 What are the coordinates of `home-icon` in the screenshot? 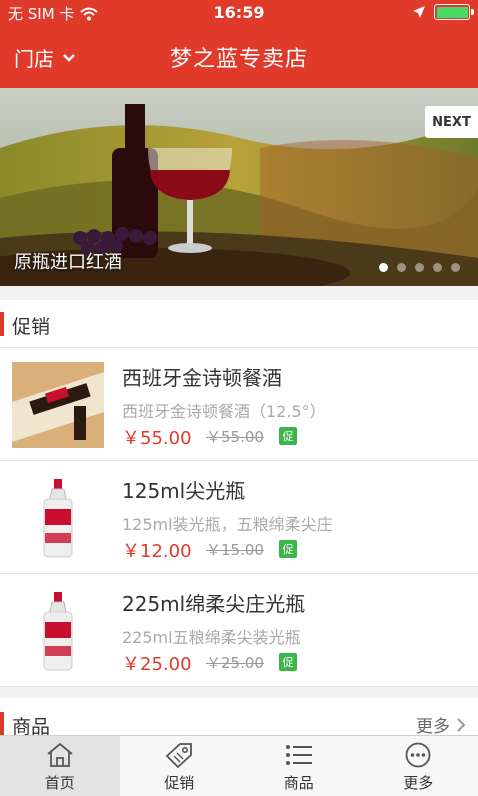 It's located at (60, 754).